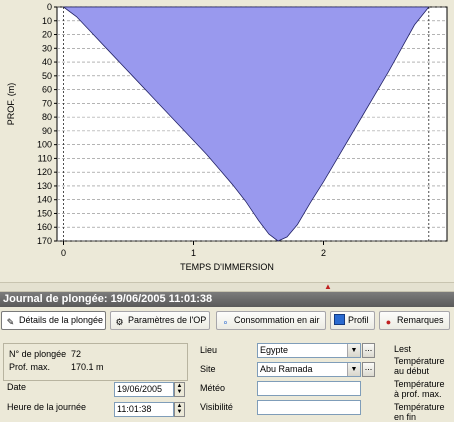 The width and height of the screenshot is (454, 422). Describe the element at coordinates (44, 213) in the screenshot. I see `y-tick-label: 150` at that location.